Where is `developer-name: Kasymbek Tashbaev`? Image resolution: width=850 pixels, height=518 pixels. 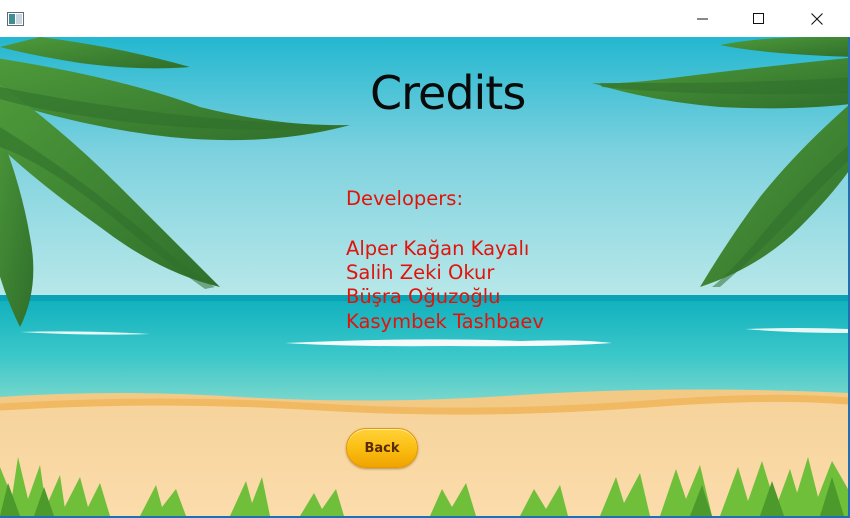
developer-name: Kasymbek Tashbaev is located at coordinates (445, 321).